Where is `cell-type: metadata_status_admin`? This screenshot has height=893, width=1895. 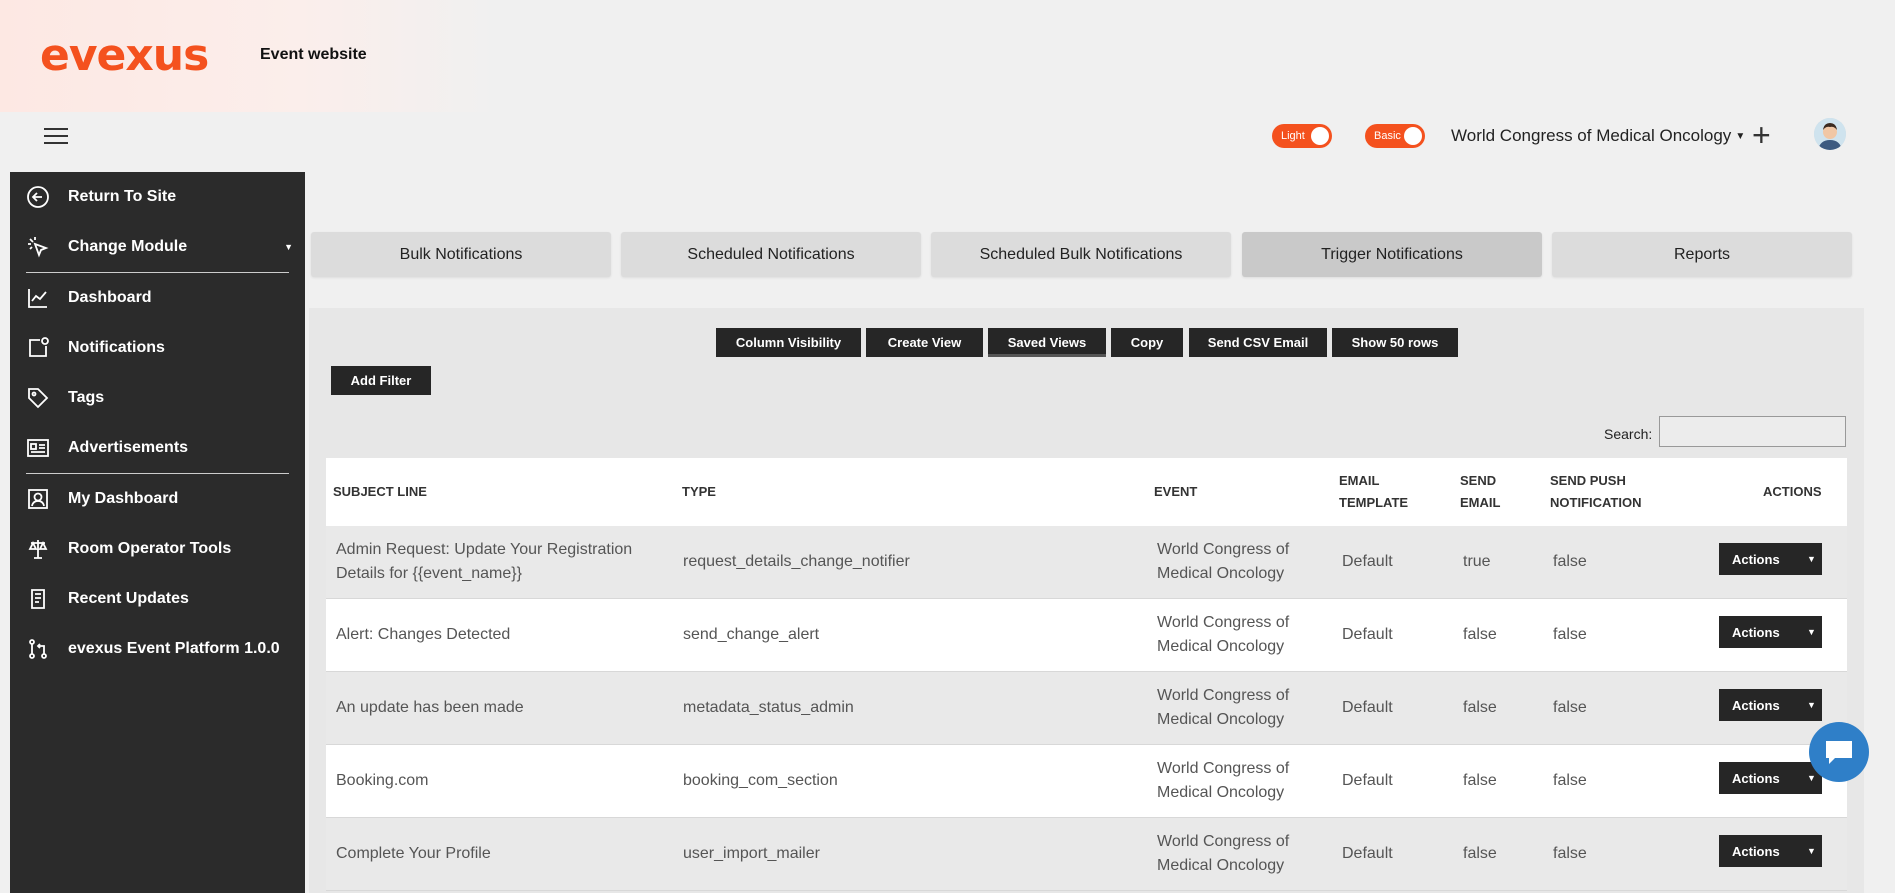
cell-type: metadata_status_admin is located at coordinates (768, 707).